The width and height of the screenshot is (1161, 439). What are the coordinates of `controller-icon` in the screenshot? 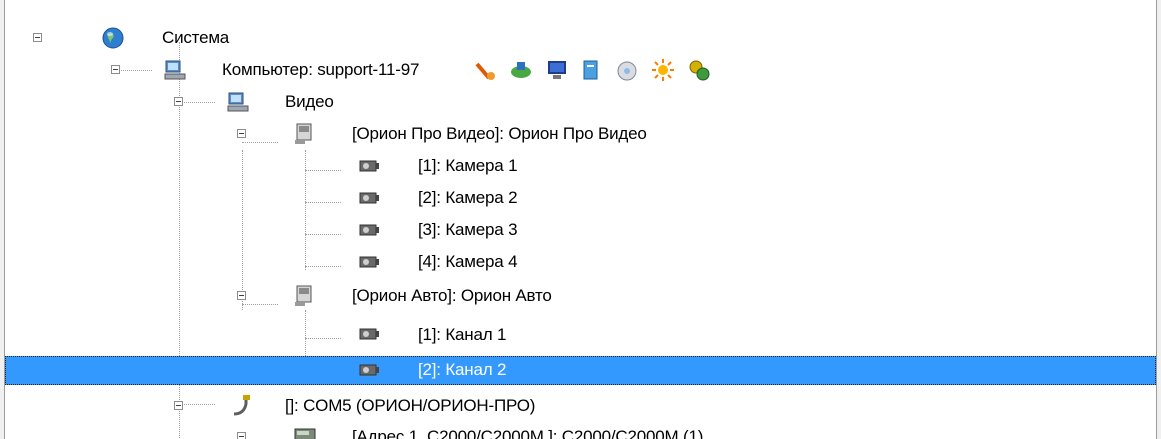 It's located at (305, 433).